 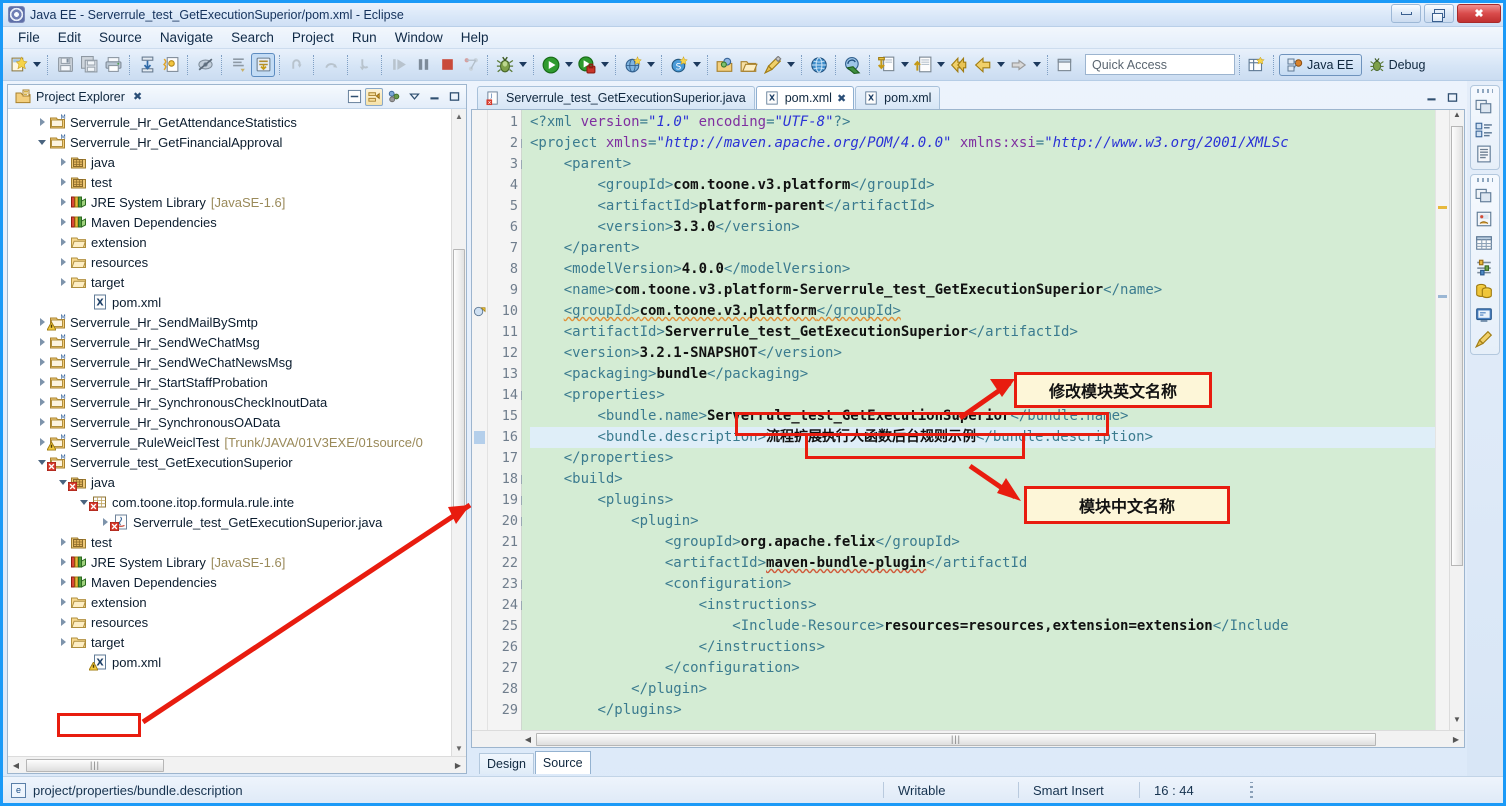 I want to click on tree-item: M Serverrule_Hr_SendMailBySmtp, so click(x=237, y=322).